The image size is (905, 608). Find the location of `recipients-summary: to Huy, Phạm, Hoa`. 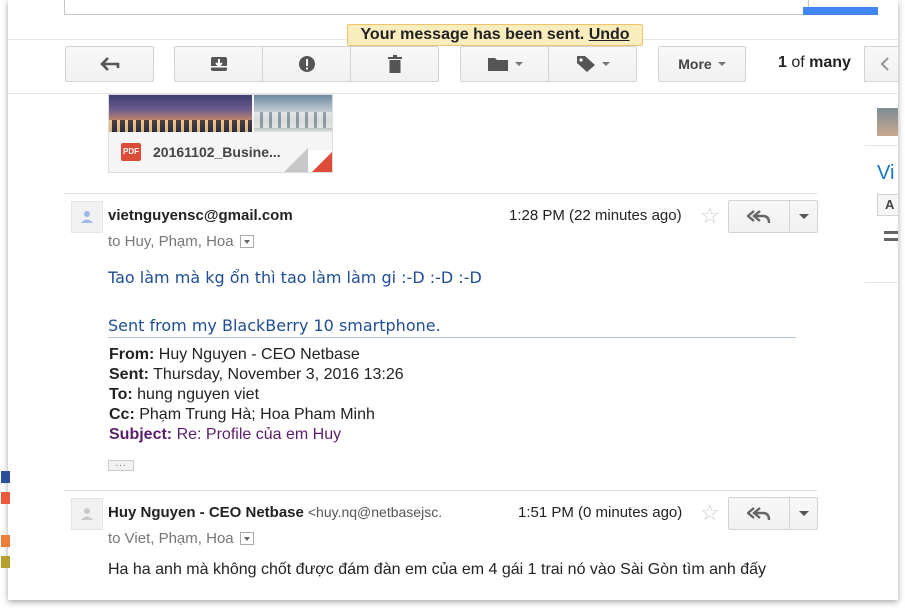

recipients-summary: to Huy, Phạm, Hoa is located at coordinates (181, 241).